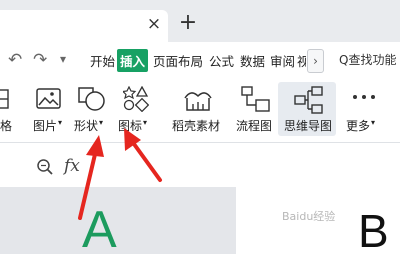 The height and width of the screenshot is (260, 400). What do you see at coordinates (91, 177) in the screenshot?
I see `arrow-to-shape` at bounding box center [91, 177].